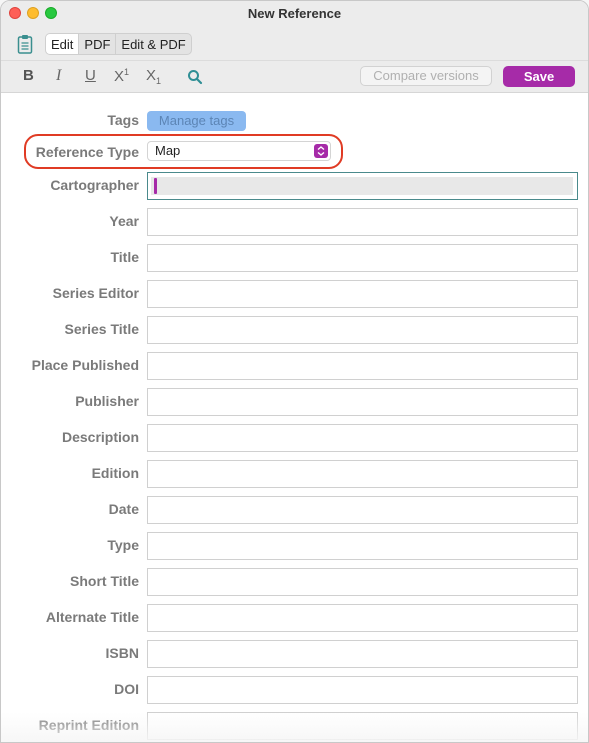  I want to click on place-published-field, so click(362, 366).